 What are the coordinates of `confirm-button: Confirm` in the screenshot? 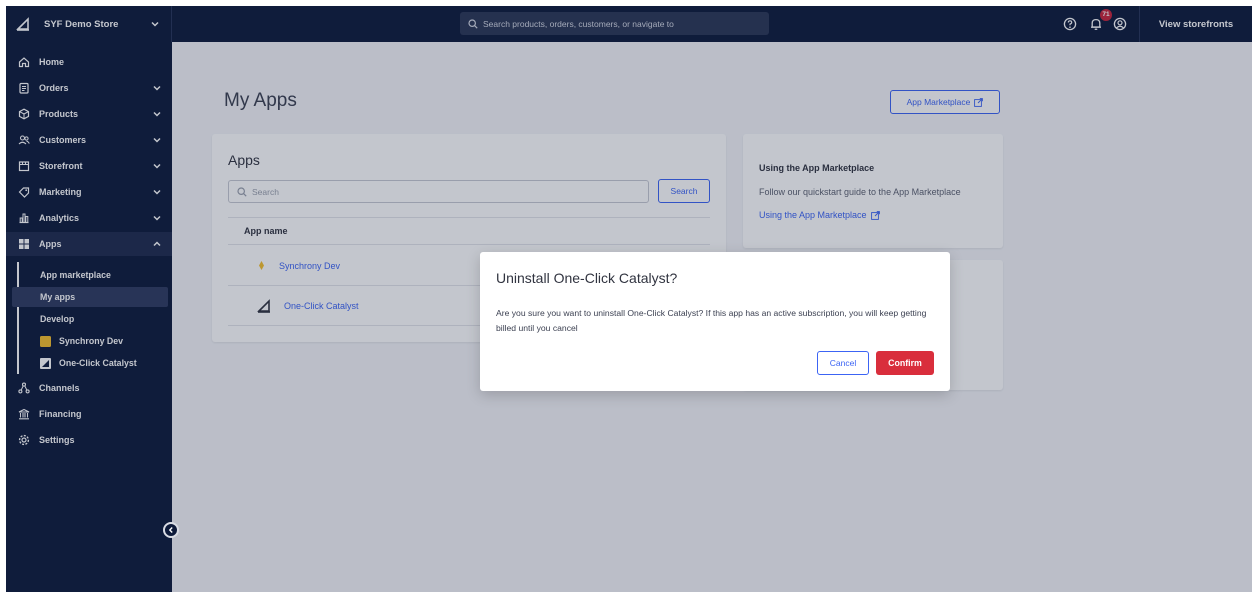 It's located at (905, 363).